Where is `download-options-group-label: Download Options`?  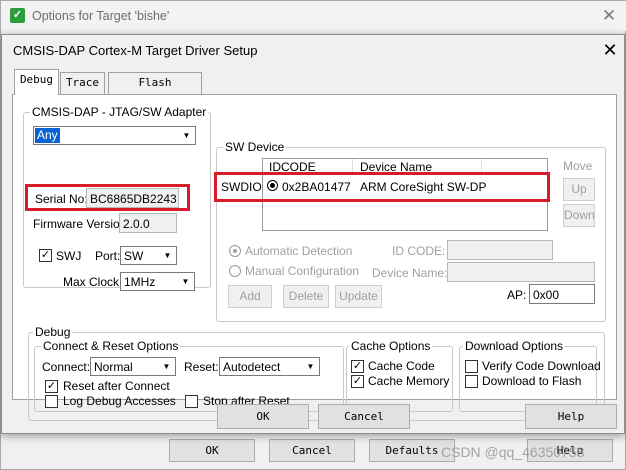 download-options-group-label: Download Options is located at coordinates (514, 346).